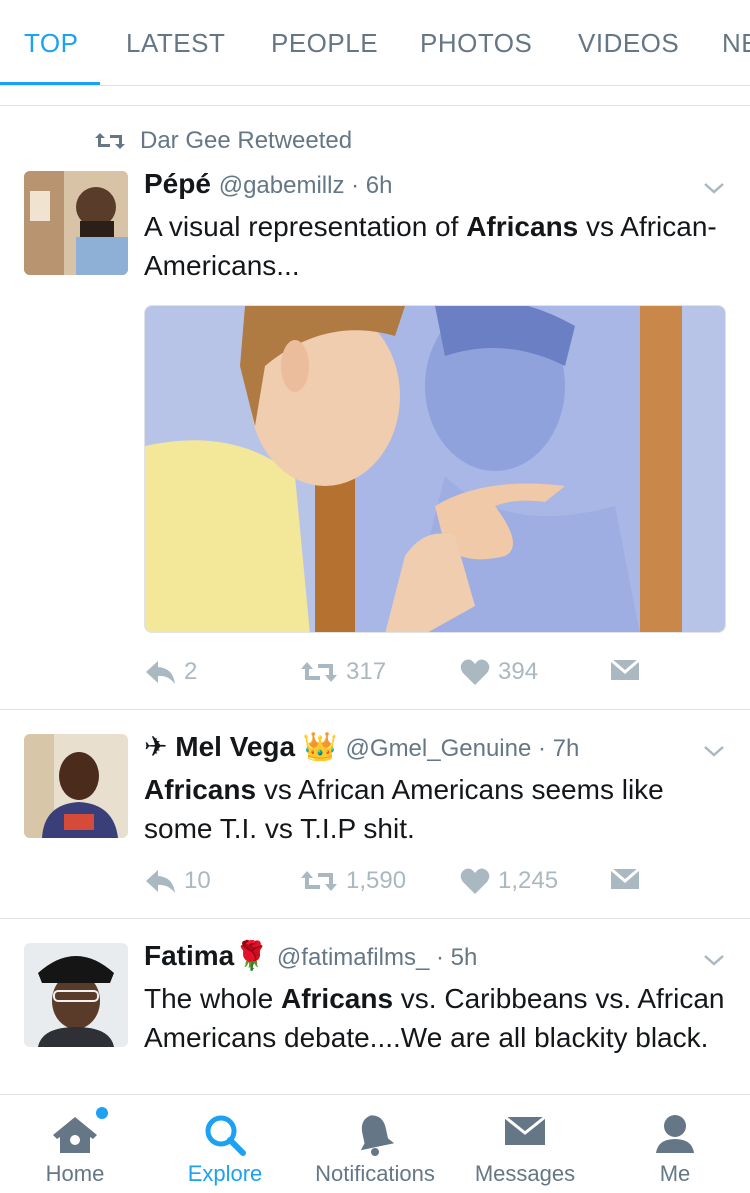 The image size is (750, 1193). I want to click on retweet-button: 317, so click(343, 672).